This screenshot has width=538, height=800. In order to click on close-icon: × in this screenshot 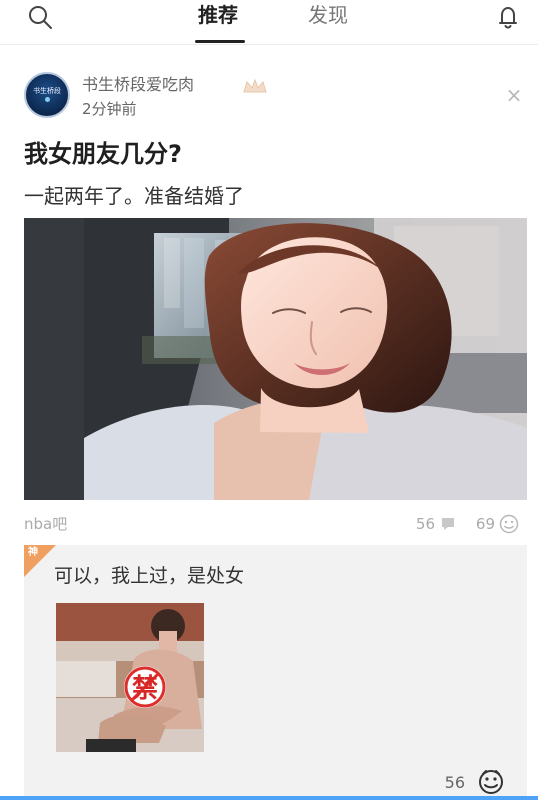, I will do `click(514, 95)`.